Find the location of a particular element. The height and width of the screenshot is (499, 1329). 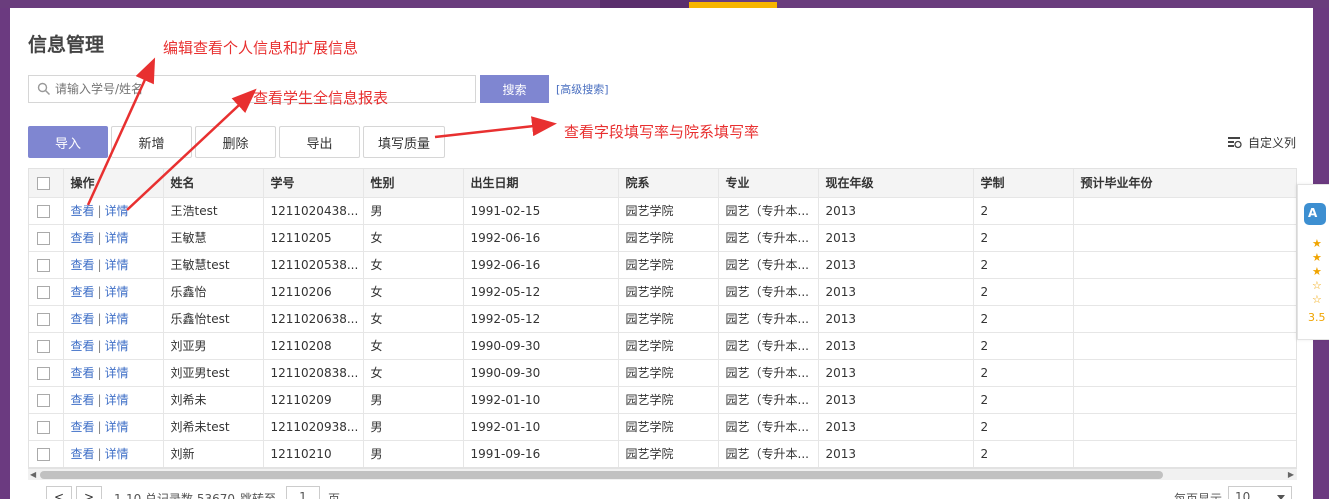

next-page-button: > is located at coordinates (89, 492).